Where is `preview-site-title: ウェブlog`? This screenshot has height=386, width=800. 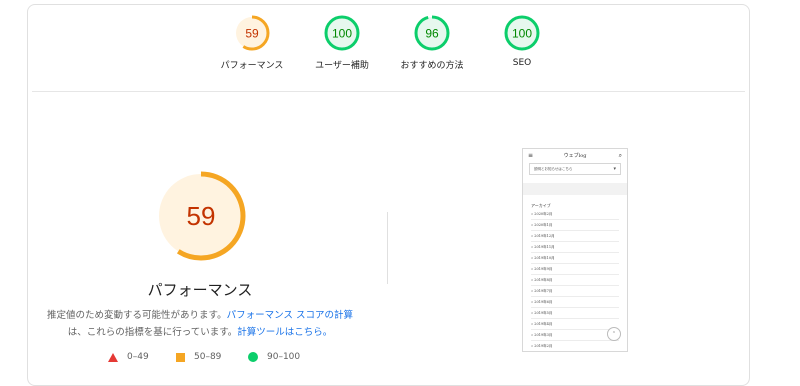
preview-site-title: ウェブlog is located at coordinates (575, 156).